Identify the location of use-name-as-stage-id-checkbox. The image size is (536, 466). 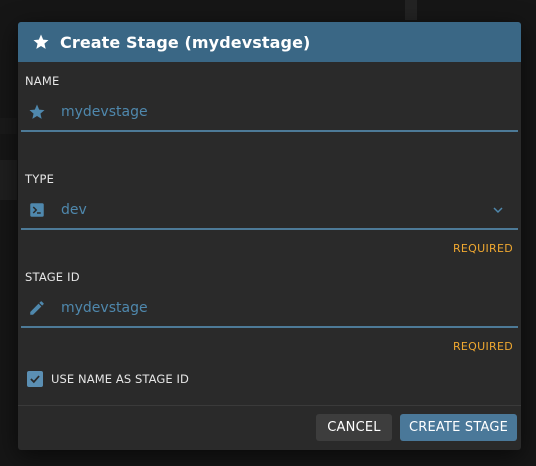
(35, 379).